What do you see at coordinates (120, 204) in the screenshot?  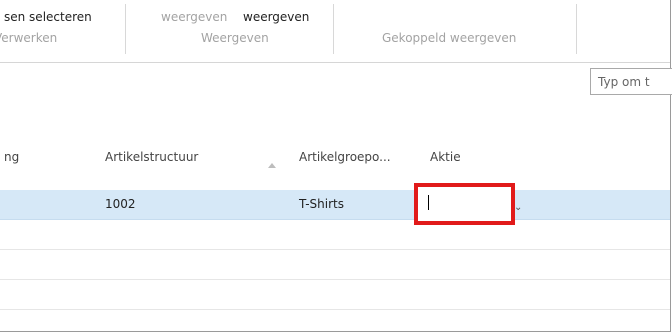 I see `cell-artikelstructuur: 1002` at bounding box center [120, 204].